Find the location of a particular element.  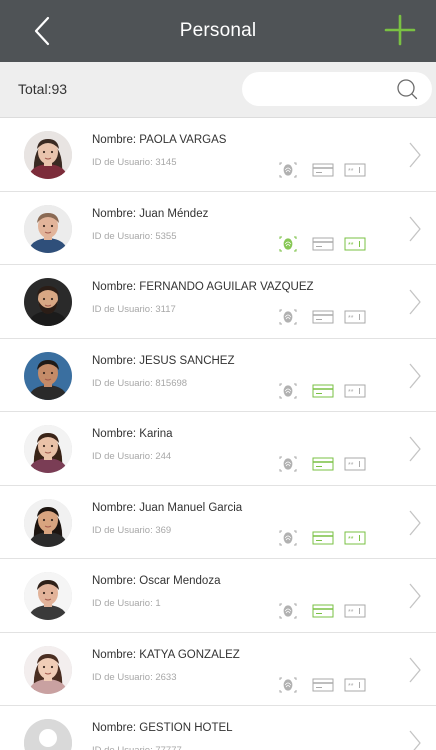

total-count: Total:93 is located at coordinates (43, 89).